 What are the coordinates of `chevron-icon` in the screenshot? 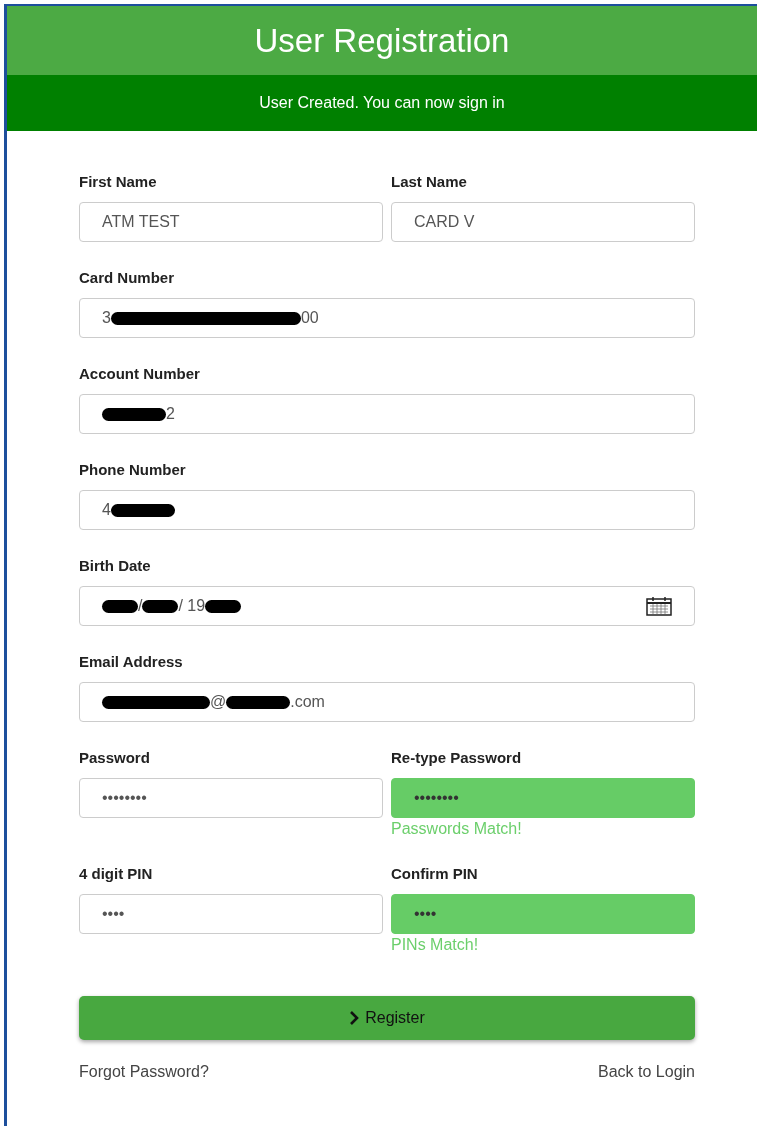 It's located at (354, 1018).